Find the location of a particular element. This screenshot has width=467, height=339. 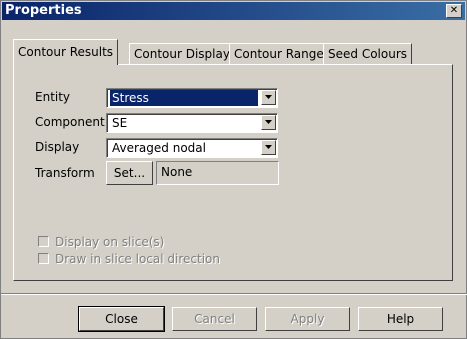

transform-label: Transform is located at coordinates (65, 173).